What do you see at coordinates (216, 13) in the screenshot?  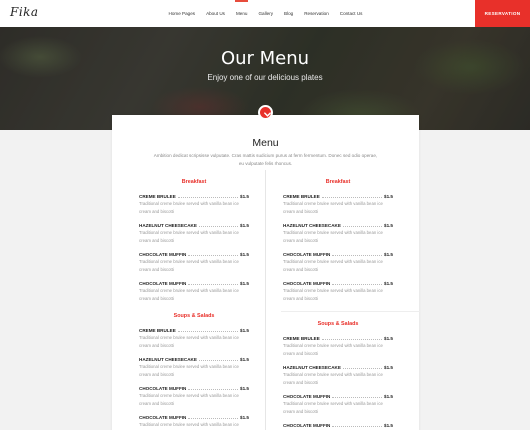 I see `nav-item-about-us: About Us` at bounding box center [216, 13].